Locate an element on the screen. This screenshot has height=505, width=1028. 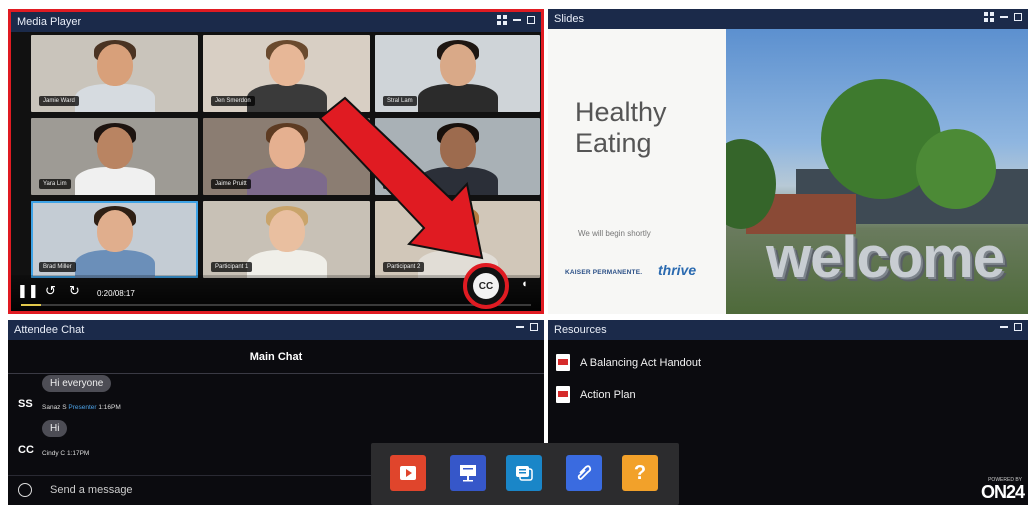
resources-header: Resources is located at coordinates (788, 330).